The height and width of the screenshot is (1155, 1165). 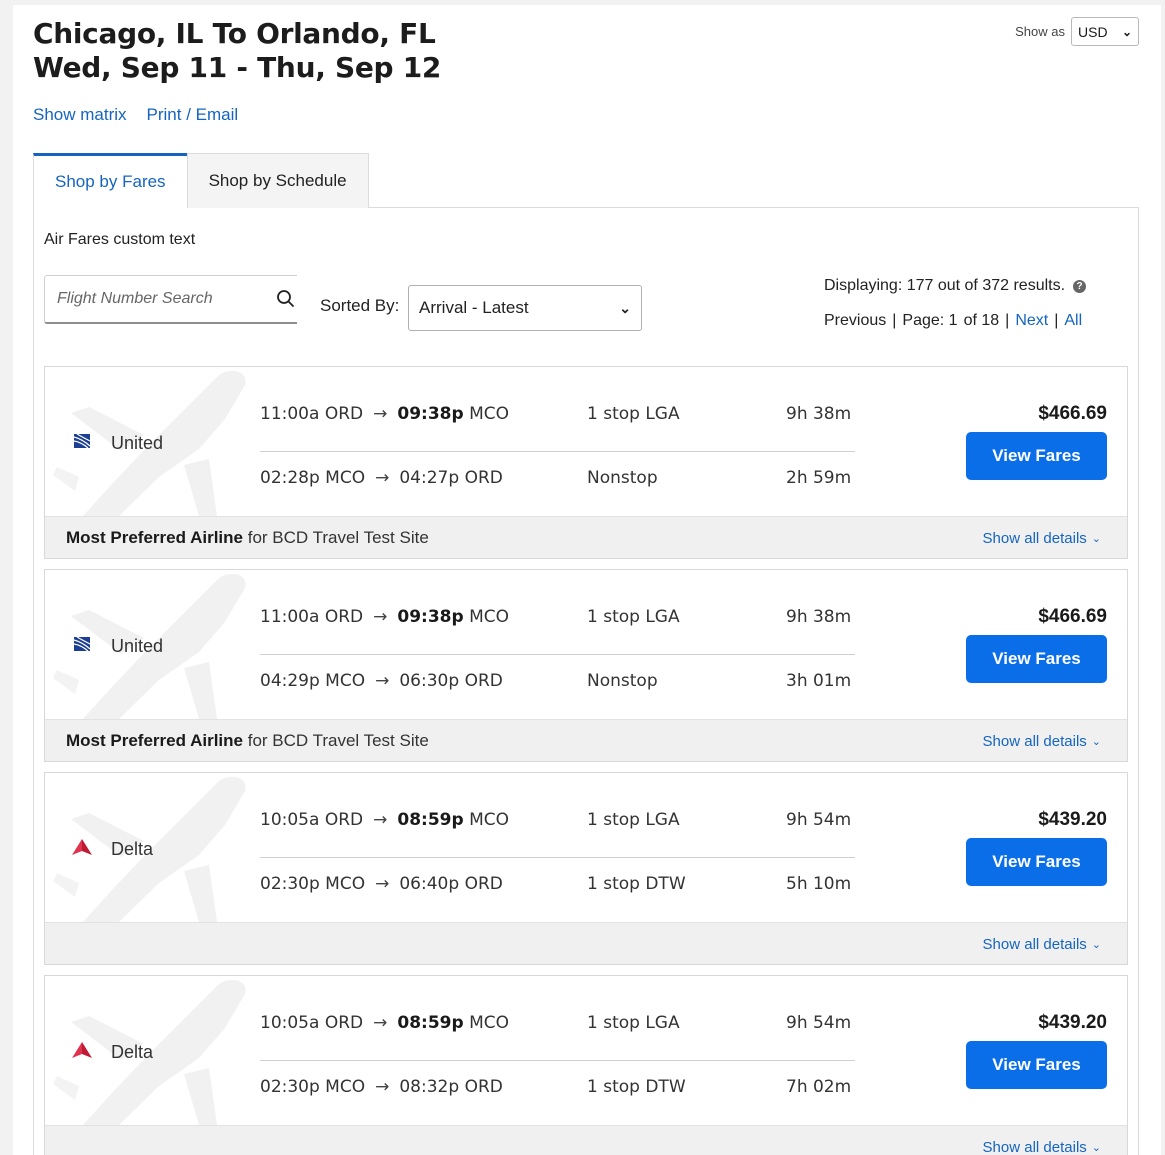 What do you see at coordinates (819, 681) in the screenshot?
I see `leg-duration: 3h 01m` at bounding box center [819, 681].